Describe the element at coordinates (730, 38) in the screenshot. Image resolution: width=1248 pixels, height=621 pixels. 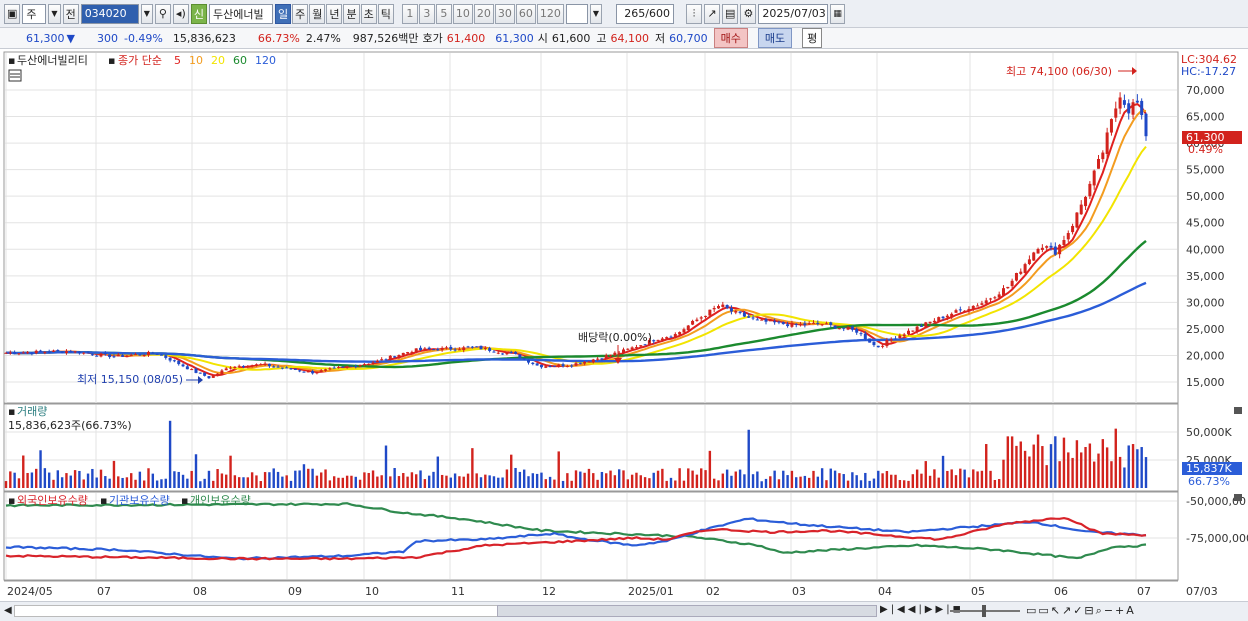
I see `buy-button: 매수` at that location.